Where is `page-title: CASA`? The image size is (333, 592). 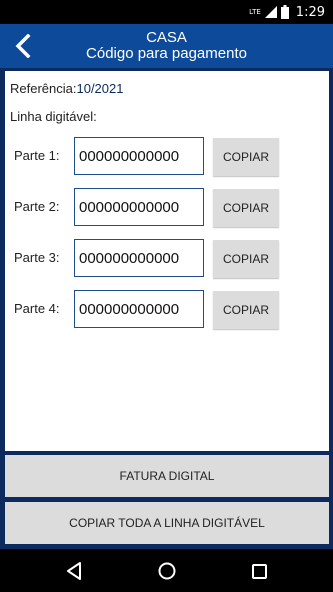
page-title: CASA is located at coordinates (166, 37).